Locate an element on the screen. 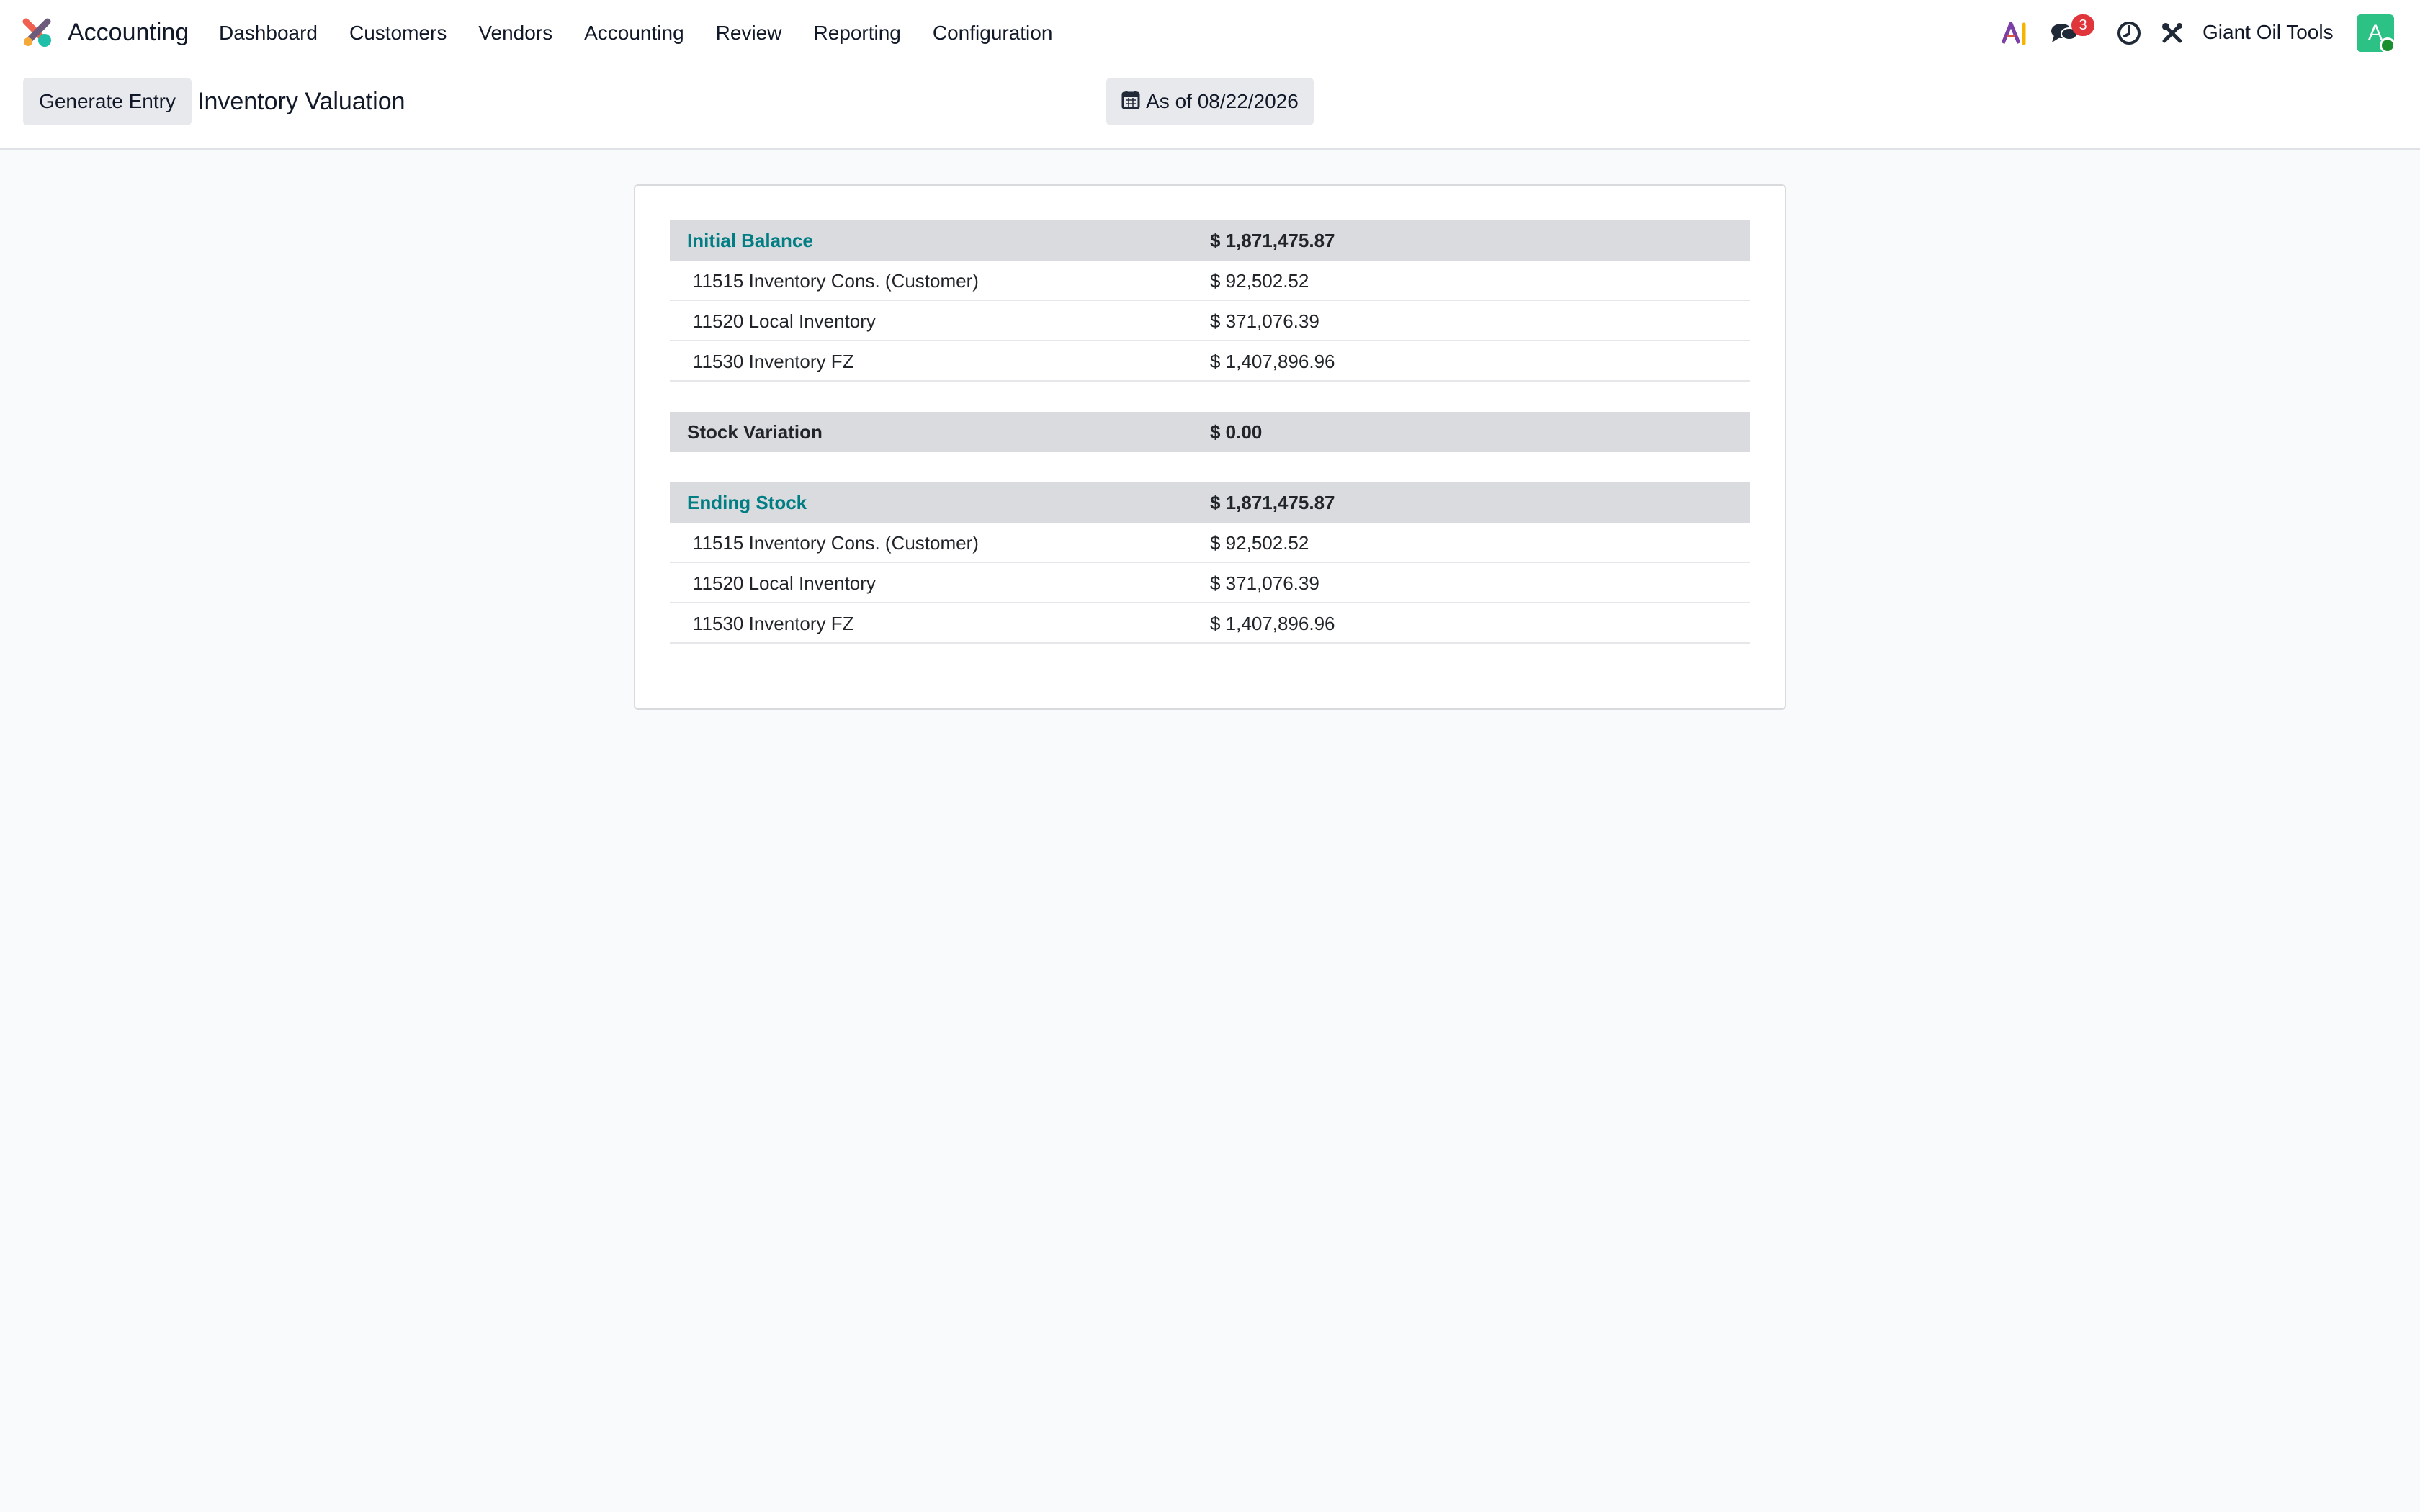 The height and width of the screenshot is (1512, 2420). date-filter-button: As of 08/22/2026 is located at coordinates (1210, 101).